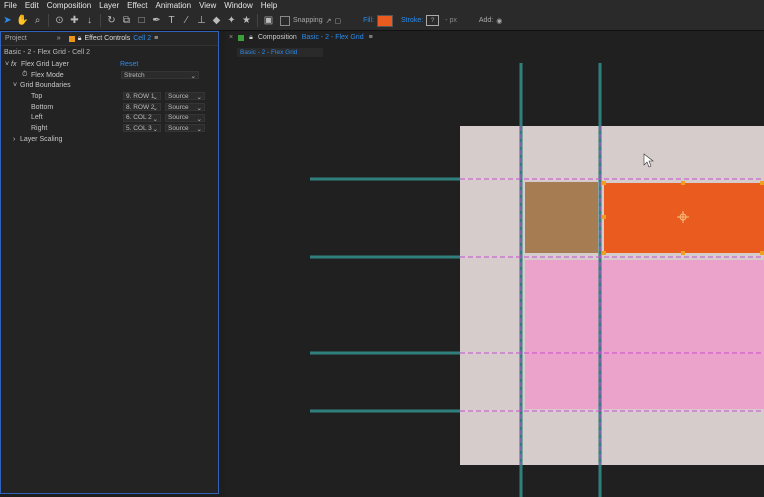 The image size is (764, 497). Describe the element at coordinates (142, 128) in the screenshot. I see `boundary-layer-dropdown: 5. COL 3 ⌄` at that location.